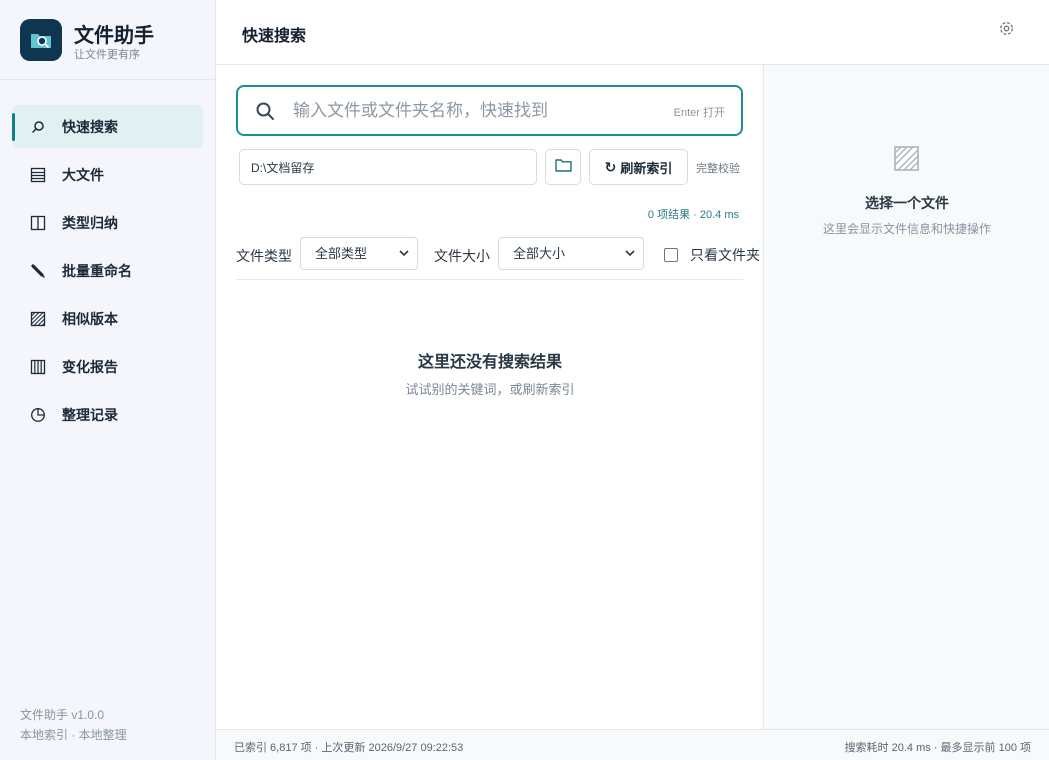 The width and height of the screenshot is (1049, 760). I want to click on empty-state-title: 这里还没有搜索结果, so click(489, 362).